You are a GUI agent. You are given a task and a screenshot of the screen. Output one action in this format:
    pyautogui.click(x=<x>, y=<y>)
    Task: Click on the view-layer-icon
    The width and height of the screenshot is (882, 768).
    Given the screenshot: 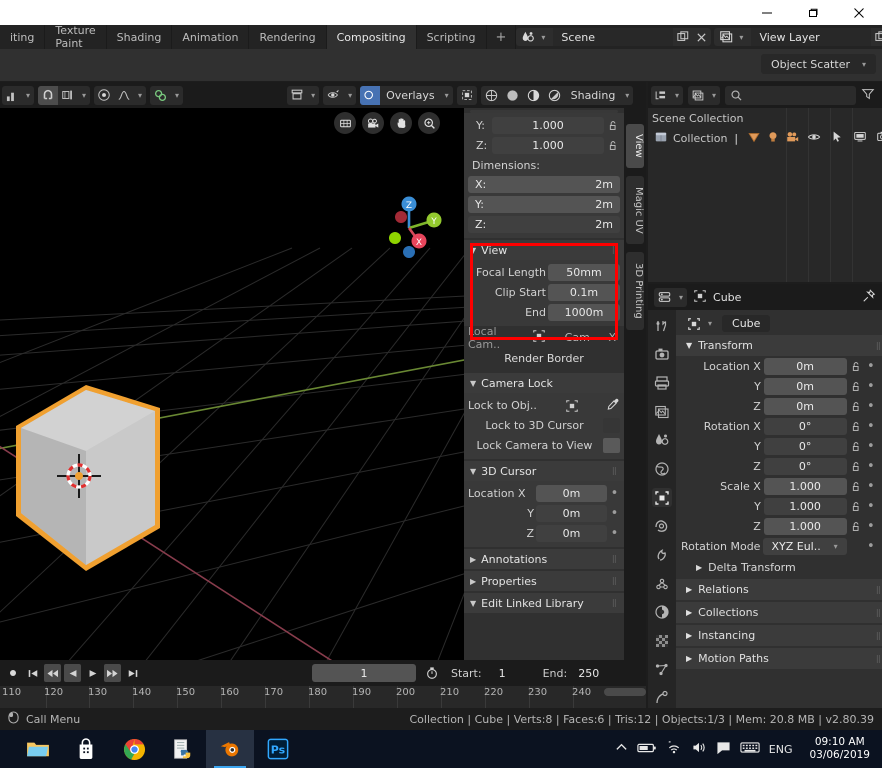 What is the action you would take?
    pyautogui.click(x=698, y=95)
    